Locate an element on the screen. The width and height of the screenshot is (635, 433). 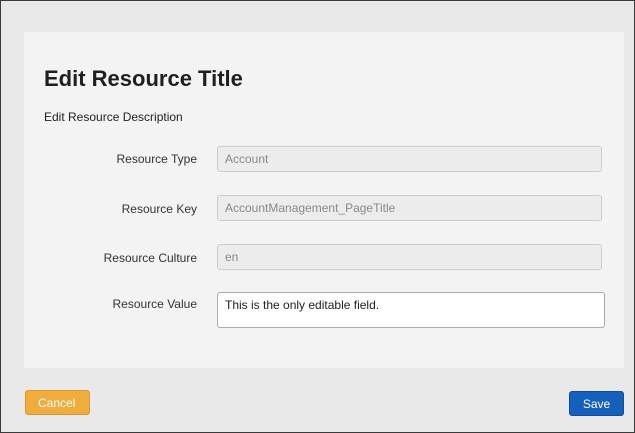
resource-culture-field is located at coordinates (409, 257).